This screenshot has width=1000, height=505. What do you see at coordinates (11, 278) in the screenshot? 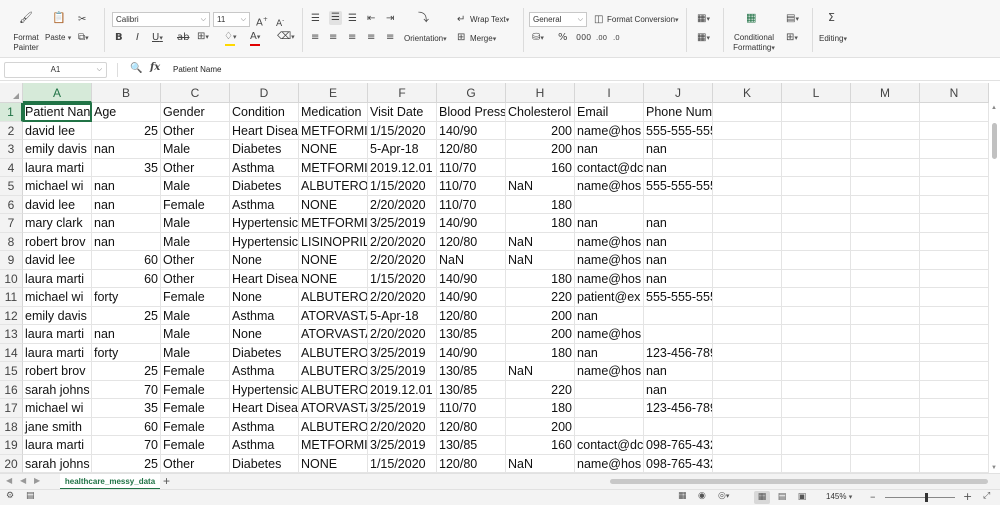
I see `row-header: 10` at bounding box center [11, 278].